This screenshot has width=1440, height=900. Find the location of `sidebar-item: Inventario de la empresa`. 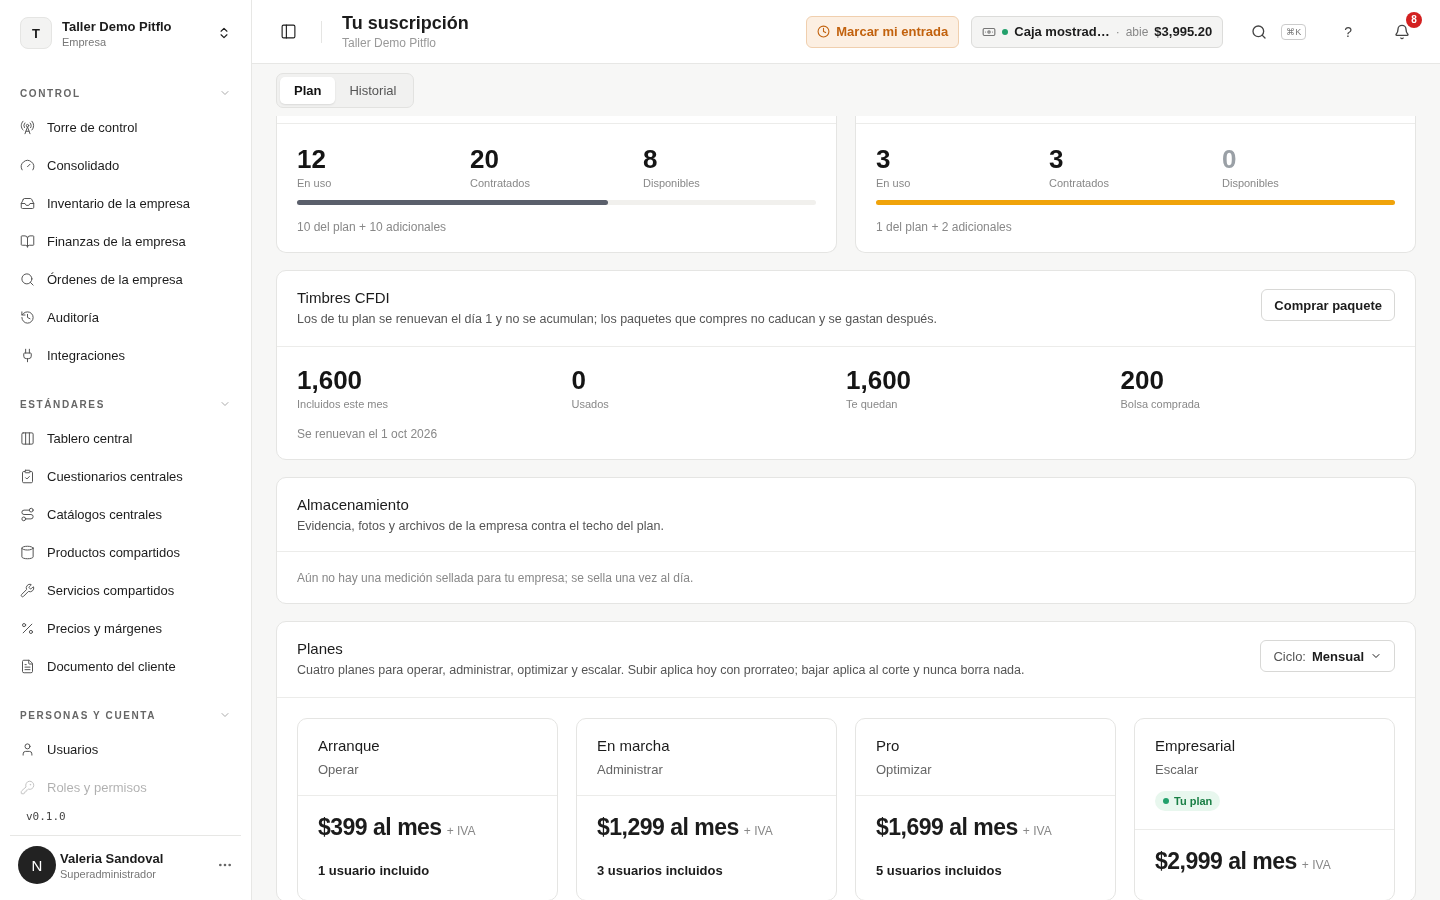

sidebar-item: Inventario de la empresa is located at coordinates (125, 203).